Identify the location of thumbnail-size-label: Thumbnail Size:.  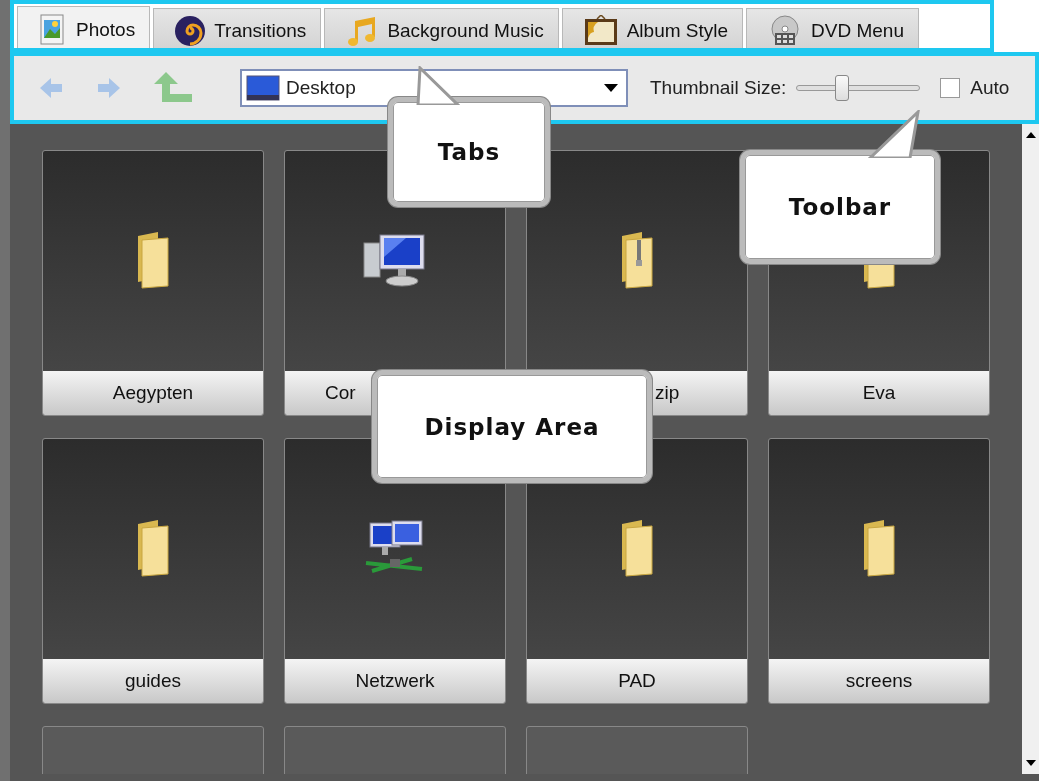
(718, 87).